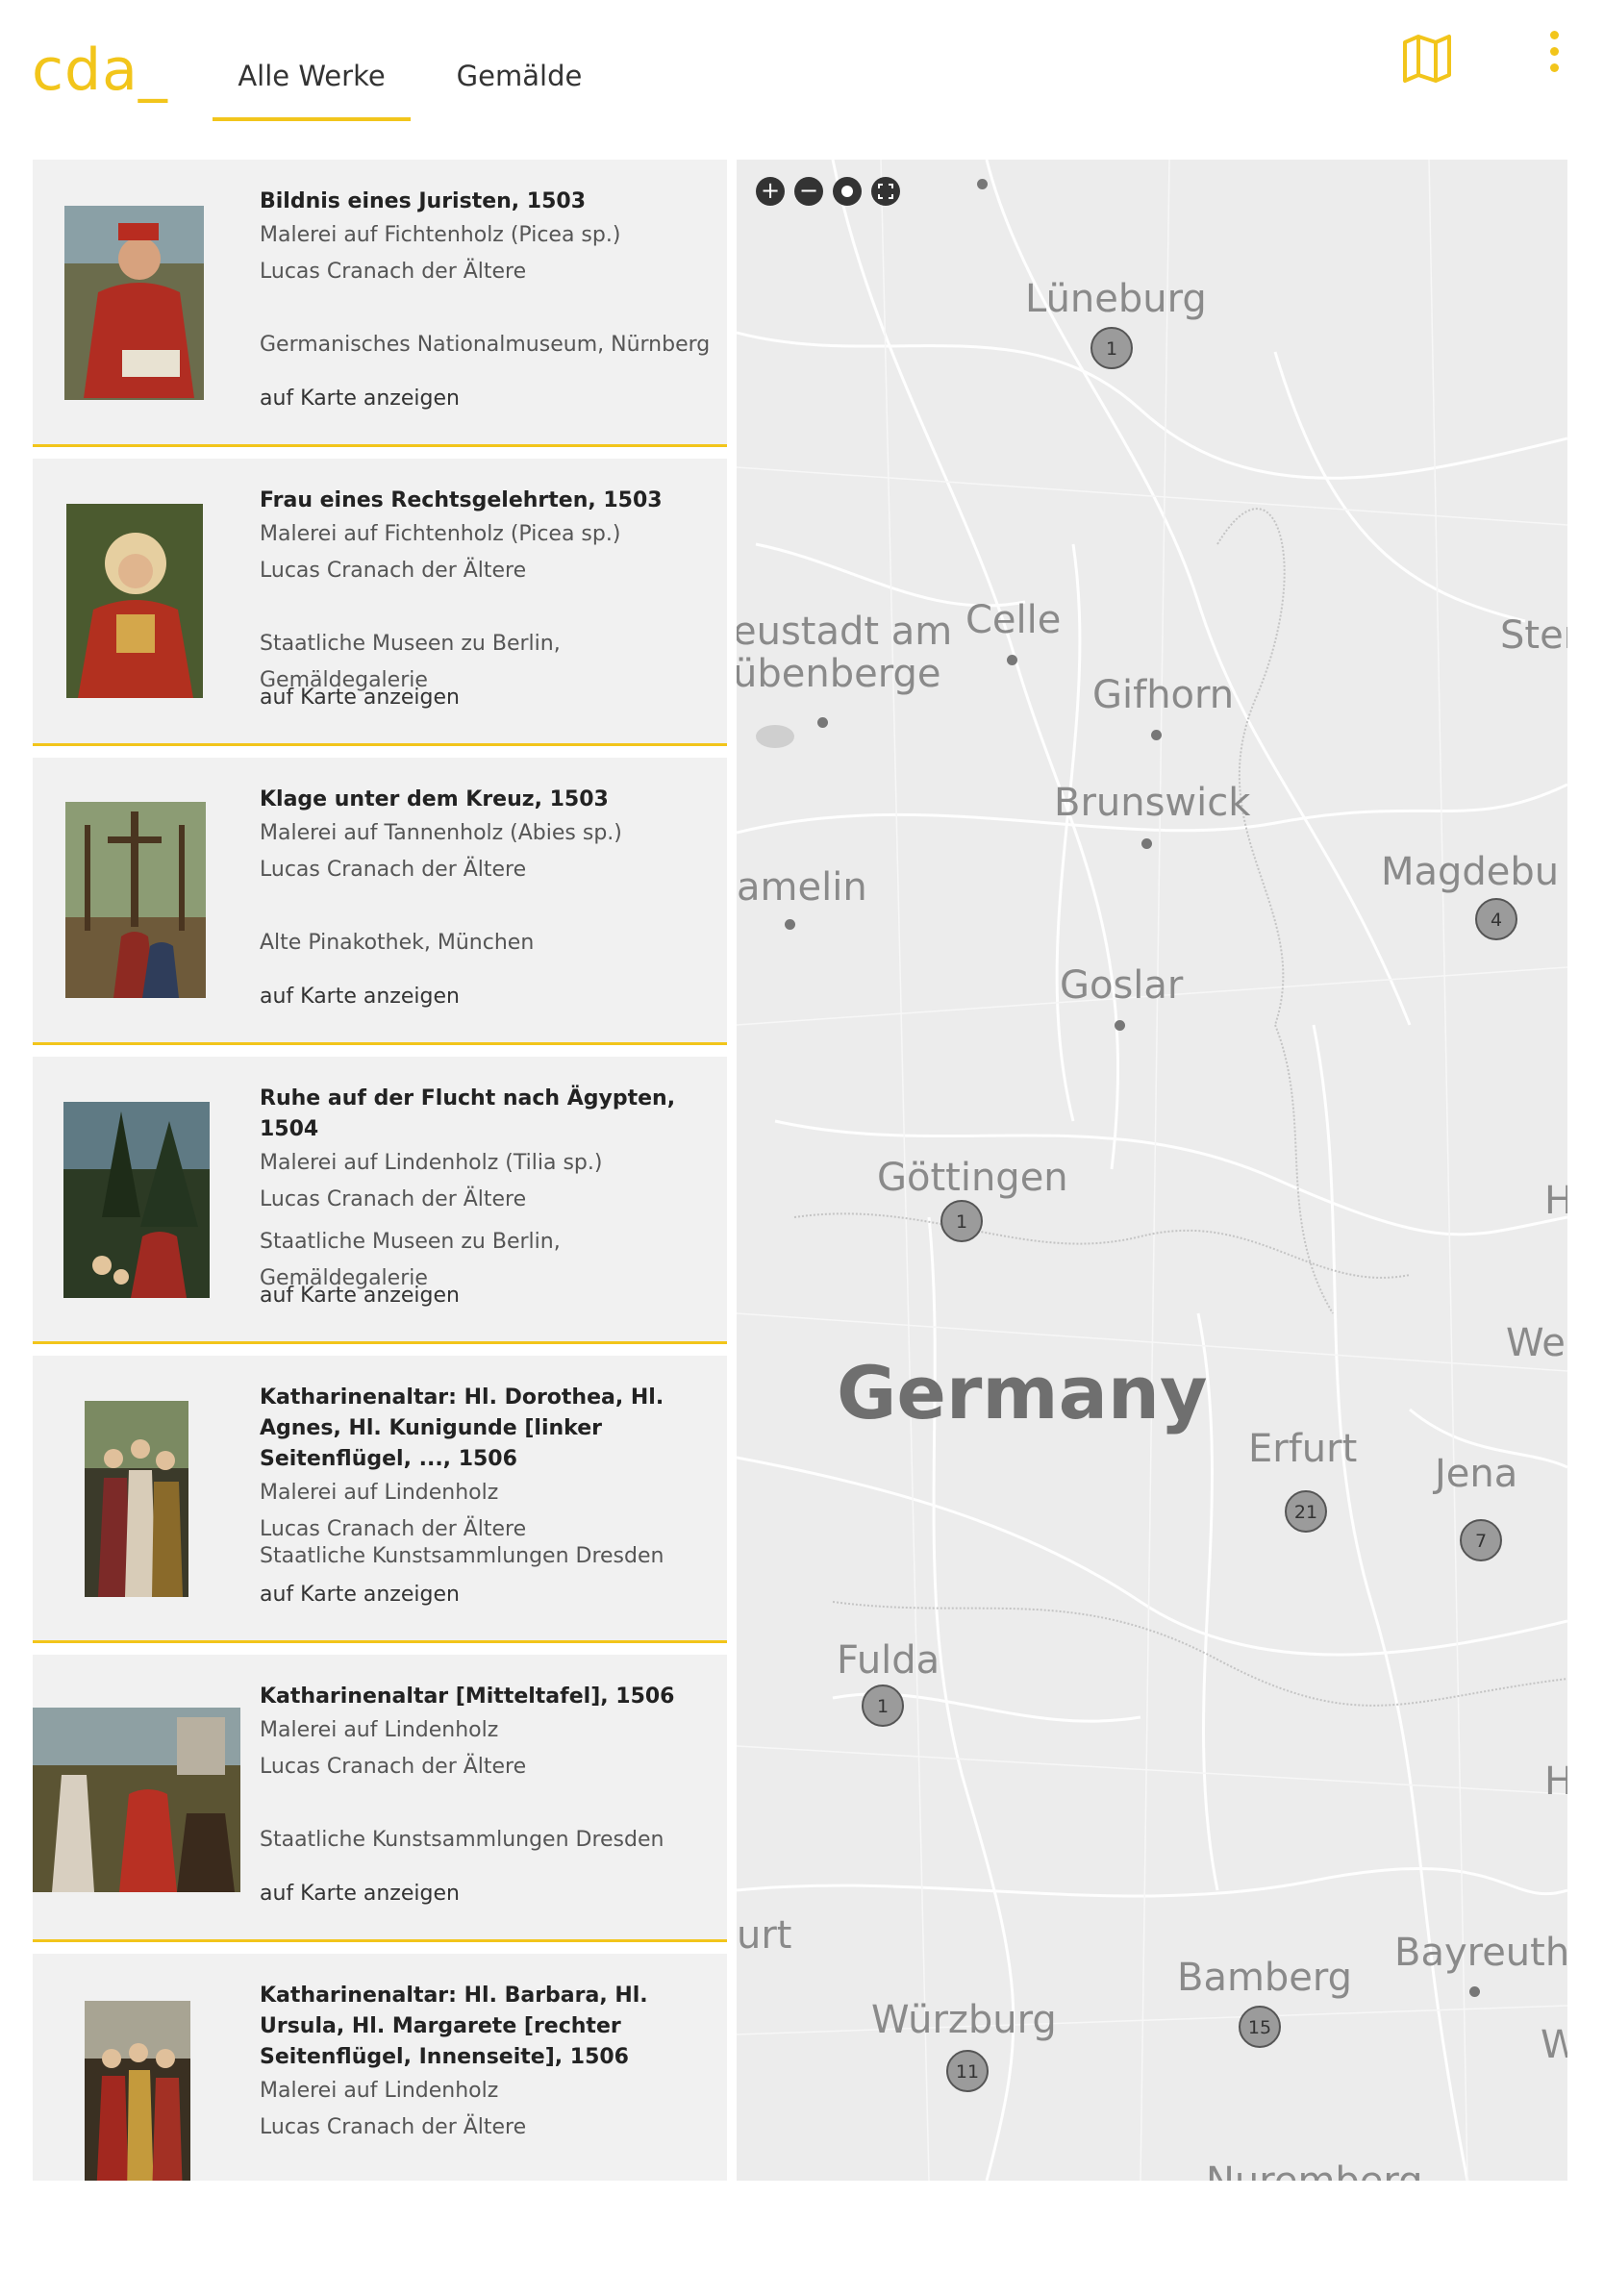 The height and width of the screenshot is (2296, 1604). I want to click on city-label: Bamberg, so click(1265, 1978).